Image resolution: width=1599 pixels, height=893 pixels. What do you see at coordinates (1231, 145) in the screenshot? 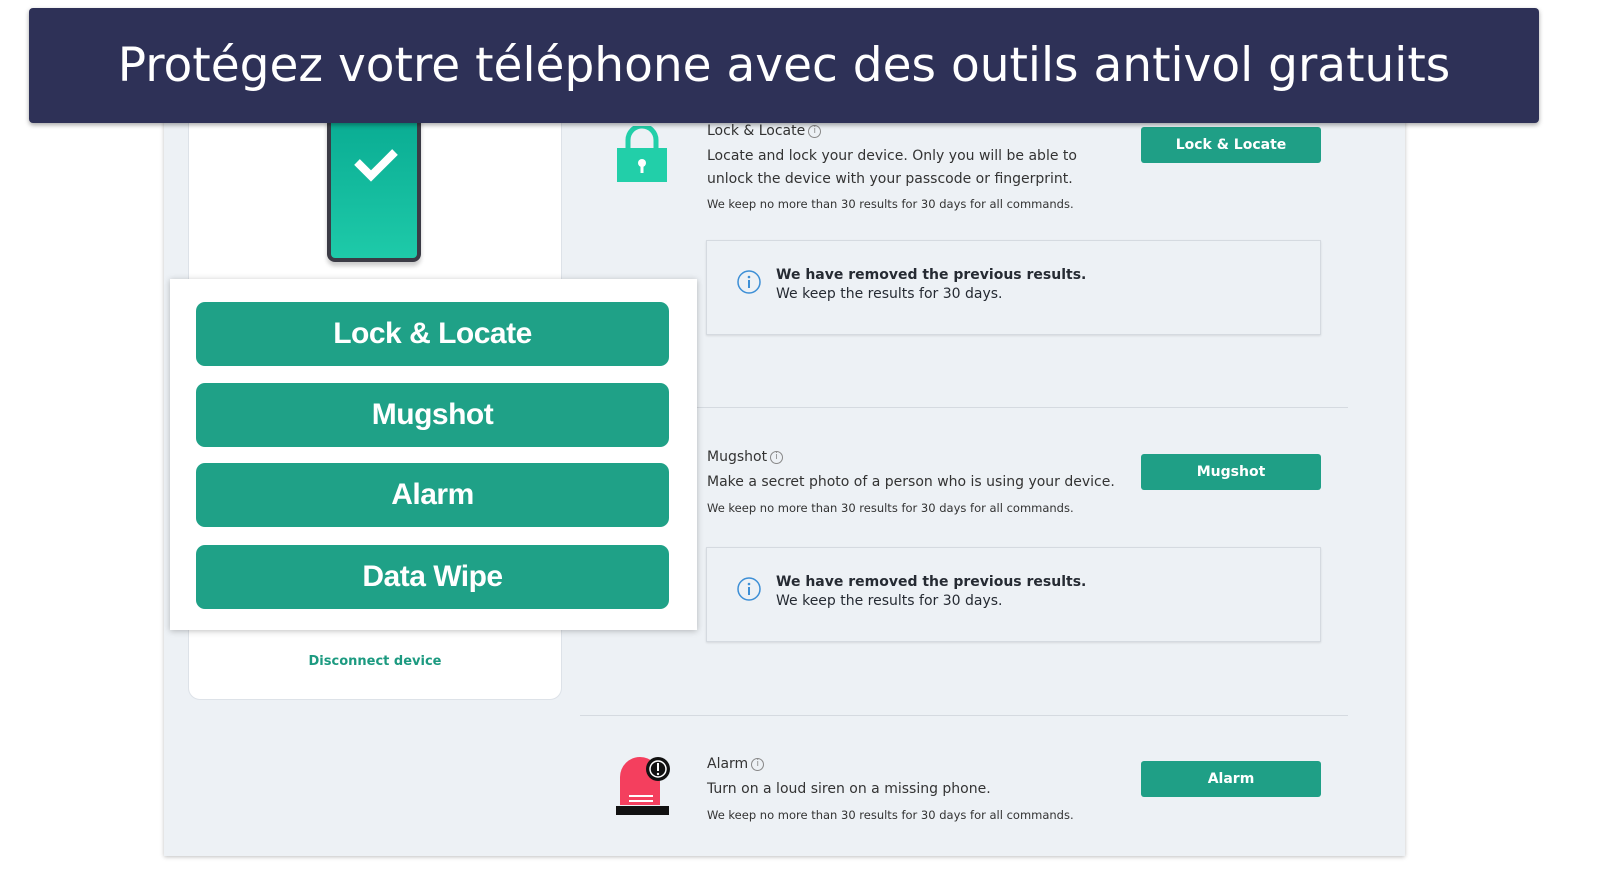
I see `lock-locate-button: Lock & Locate` at bounding box center [1231, 145].